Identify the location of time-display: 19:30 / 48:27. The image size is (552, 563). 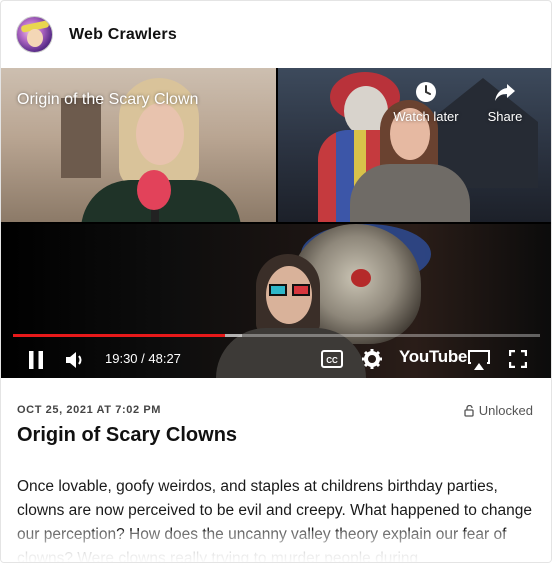
(143, 358).